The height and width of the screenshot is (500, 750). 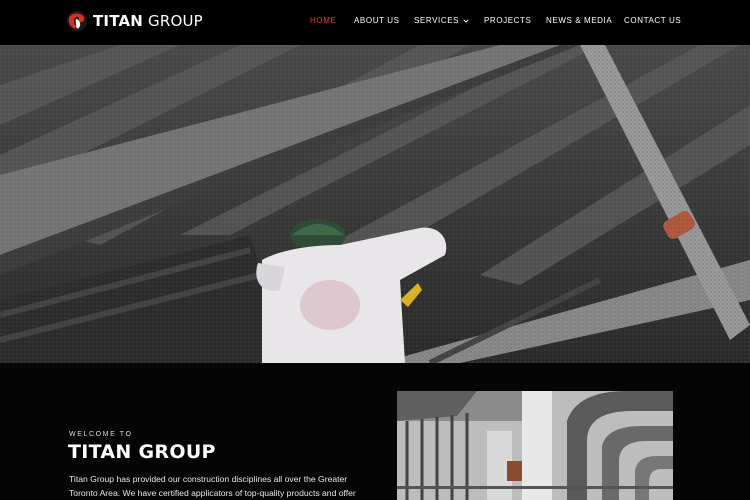 What do you see at coordinates (101, 434) in the screenshot?
I see `intro-eyebrow: WELCOME TO` at bounding box center [101, 434].